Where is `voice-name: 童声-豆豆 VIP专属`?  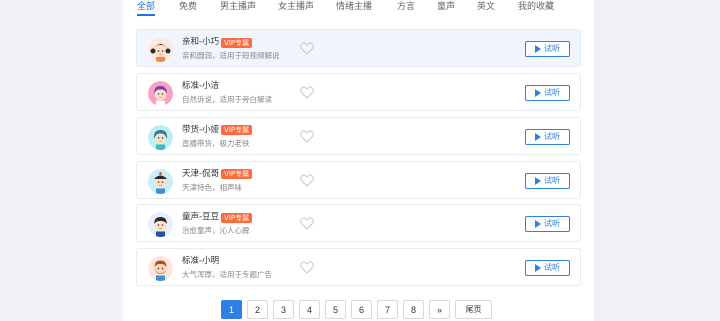
voice-name: 童声-豆豆 VIP专属 is located at coordinates (217, 217).